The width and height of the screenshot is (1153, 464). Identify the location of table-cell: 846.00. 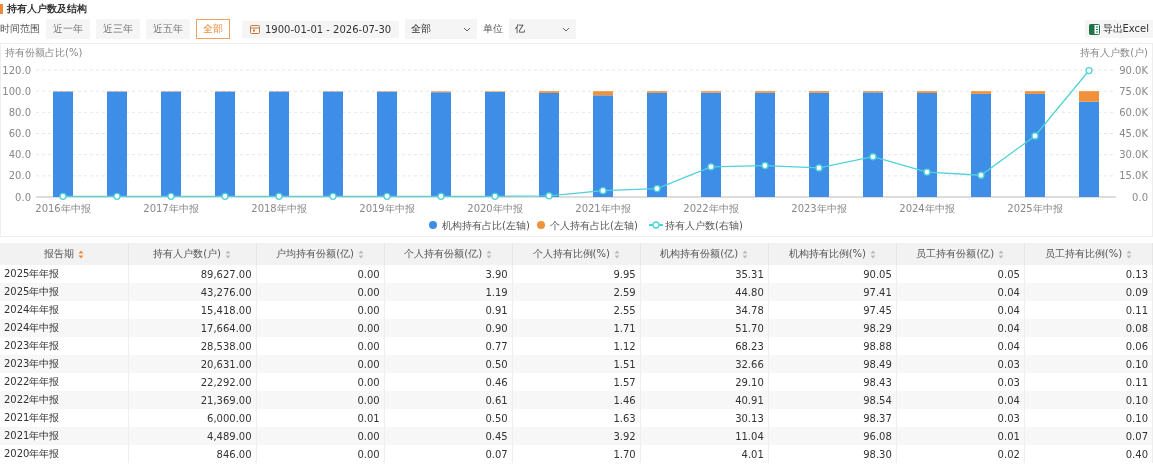
(192, 454).